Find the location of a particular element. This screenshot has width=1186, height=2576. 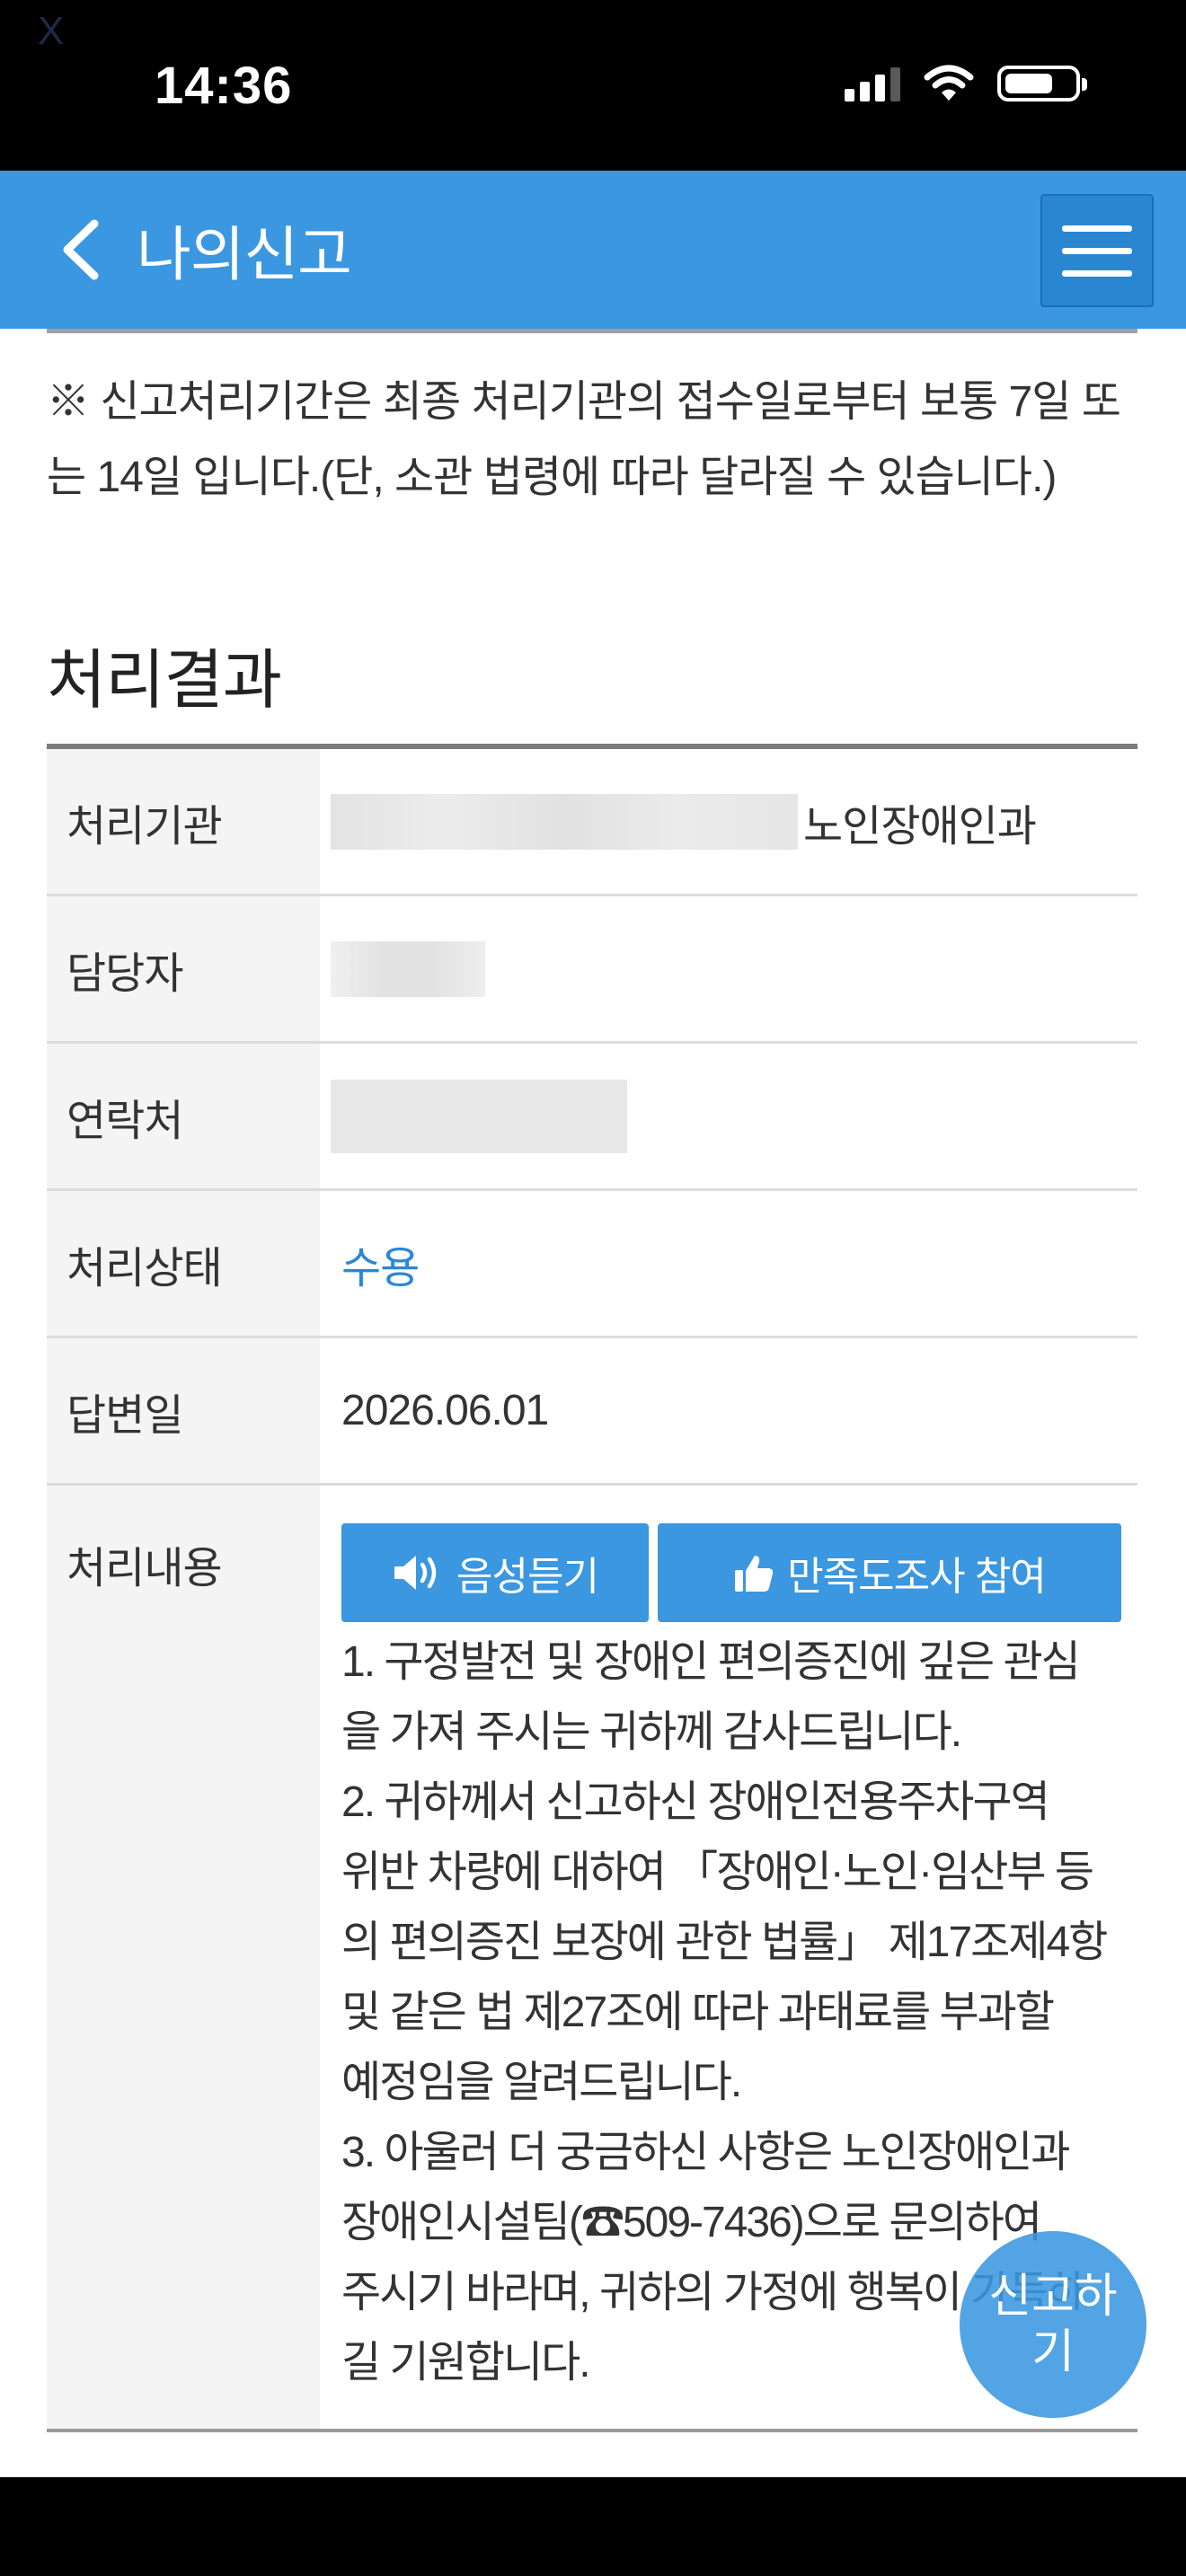

battery-icon is located at coordinates (1042, 83).